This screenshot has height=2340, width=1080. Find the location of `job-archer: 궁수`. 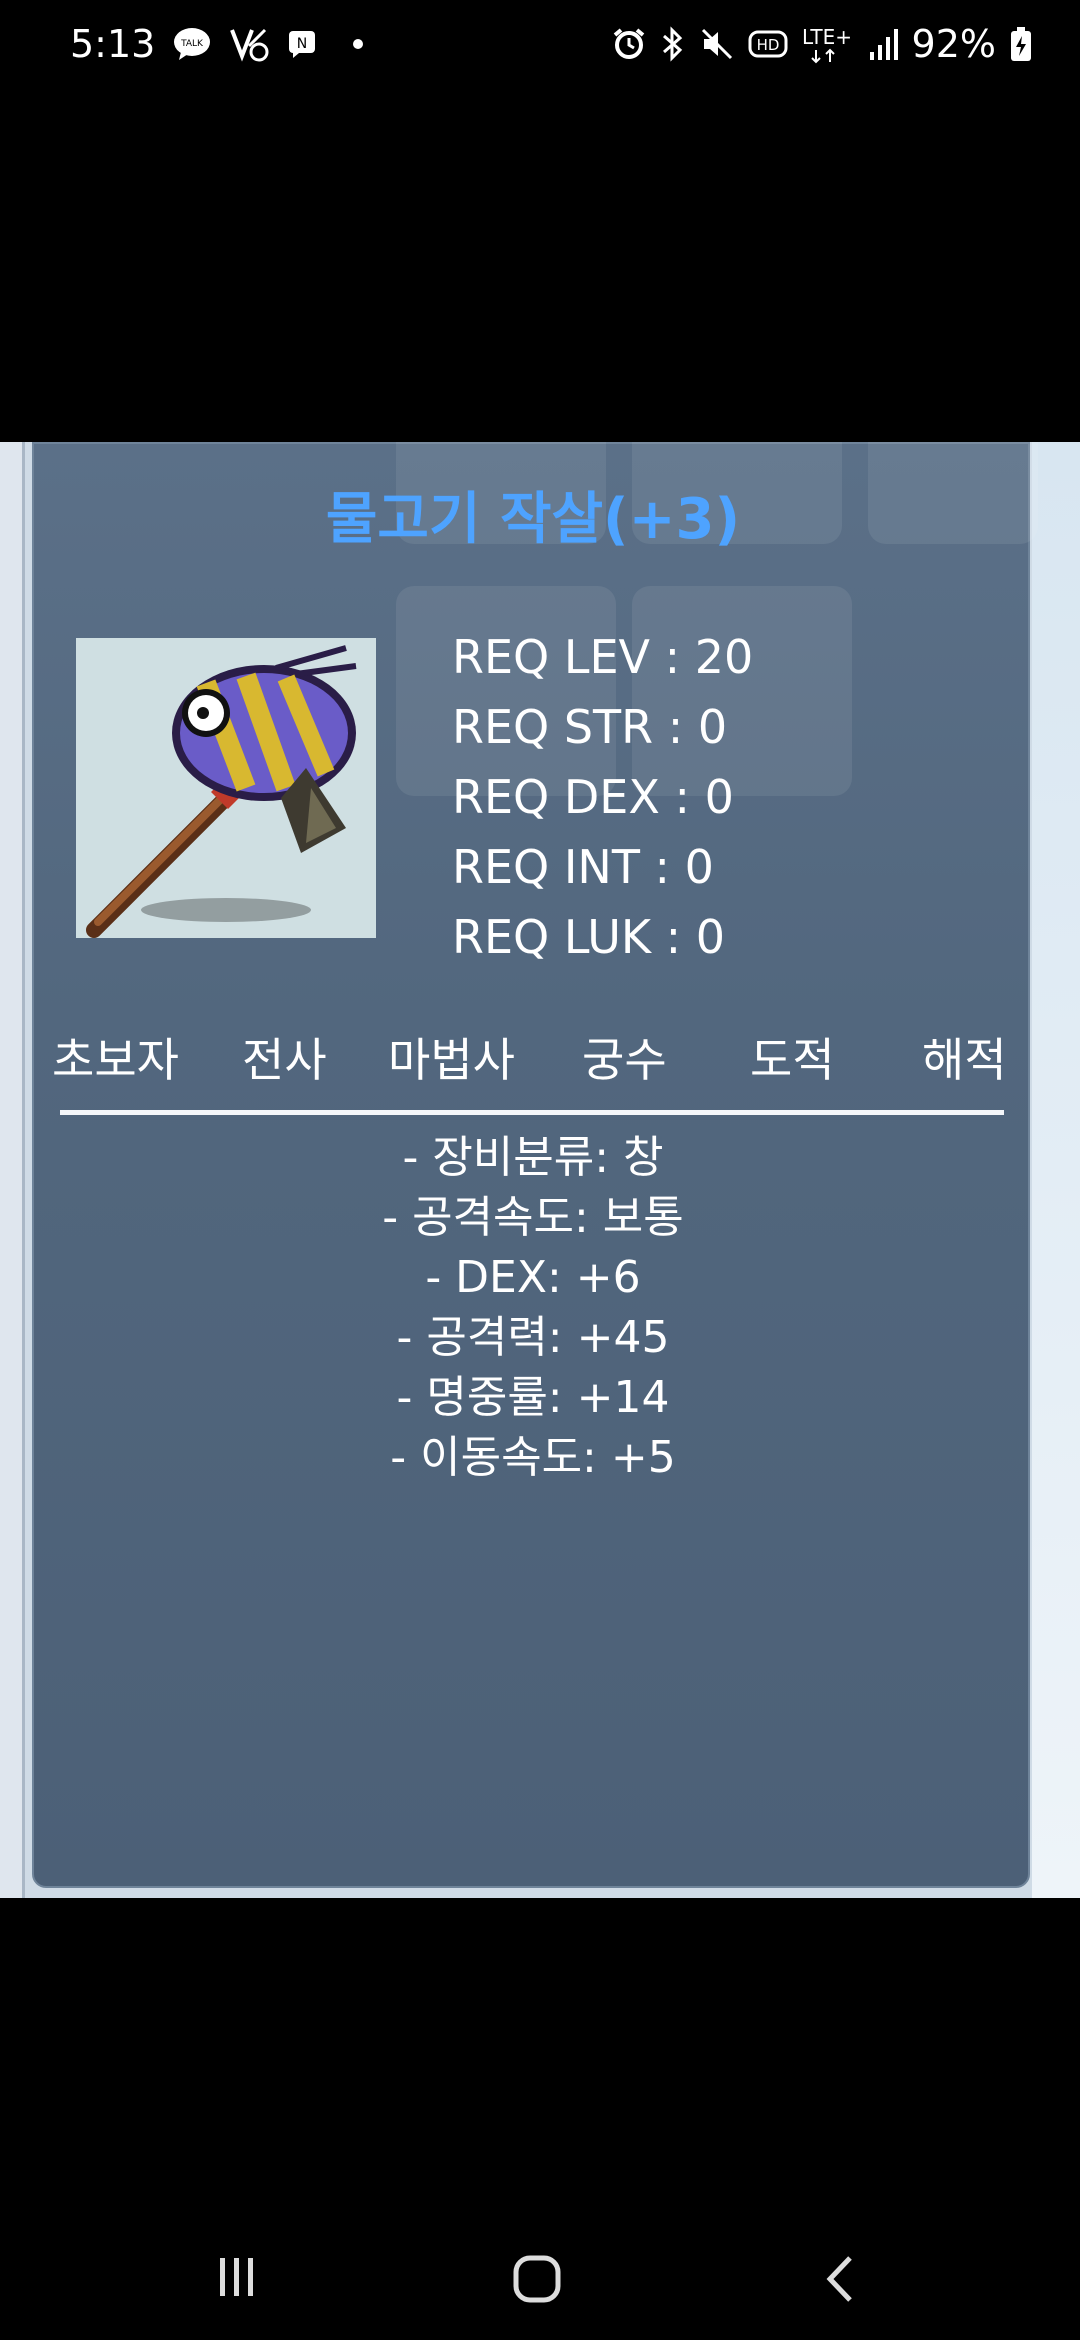

job-archer: 궁수 is located at coordinates (624, 1060).